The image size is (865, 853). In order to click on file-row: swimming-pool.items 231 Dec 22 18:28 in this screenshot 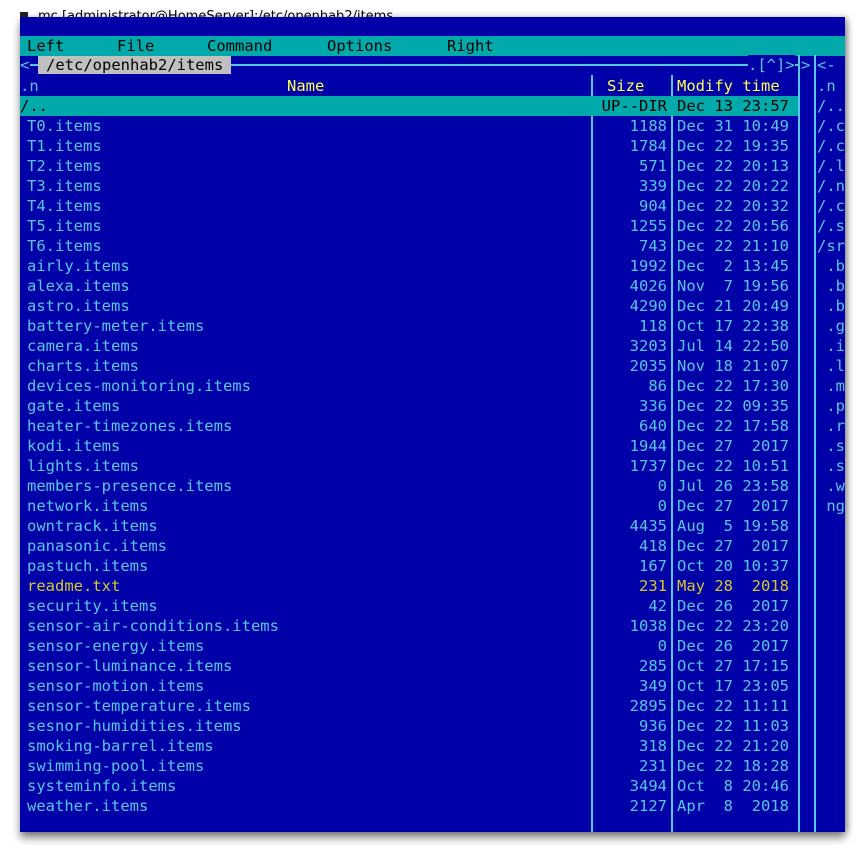, I will do `click(409, 766)`.